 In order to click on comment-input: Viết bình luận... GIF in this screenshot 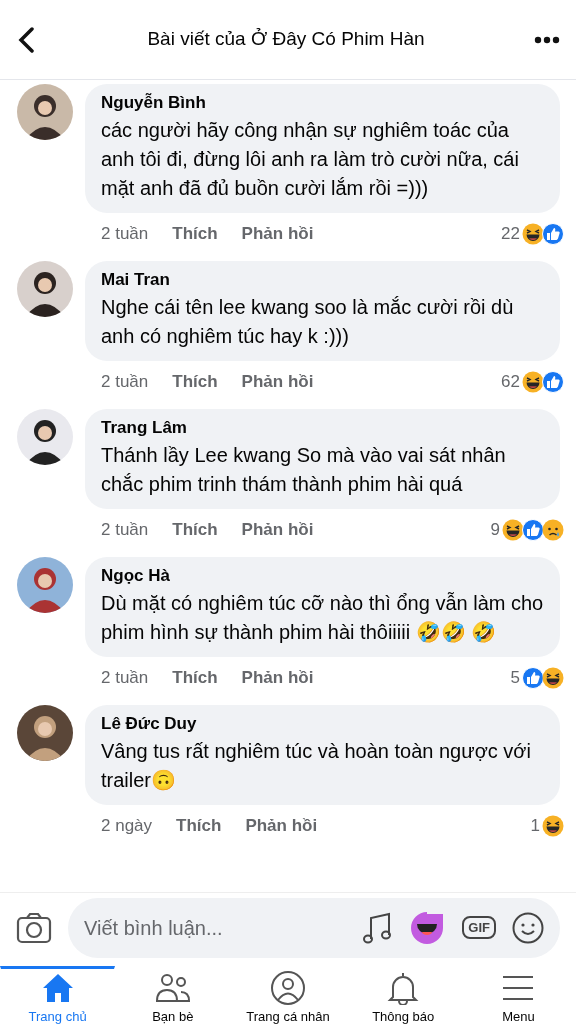, I will do `click(314, 927)`.